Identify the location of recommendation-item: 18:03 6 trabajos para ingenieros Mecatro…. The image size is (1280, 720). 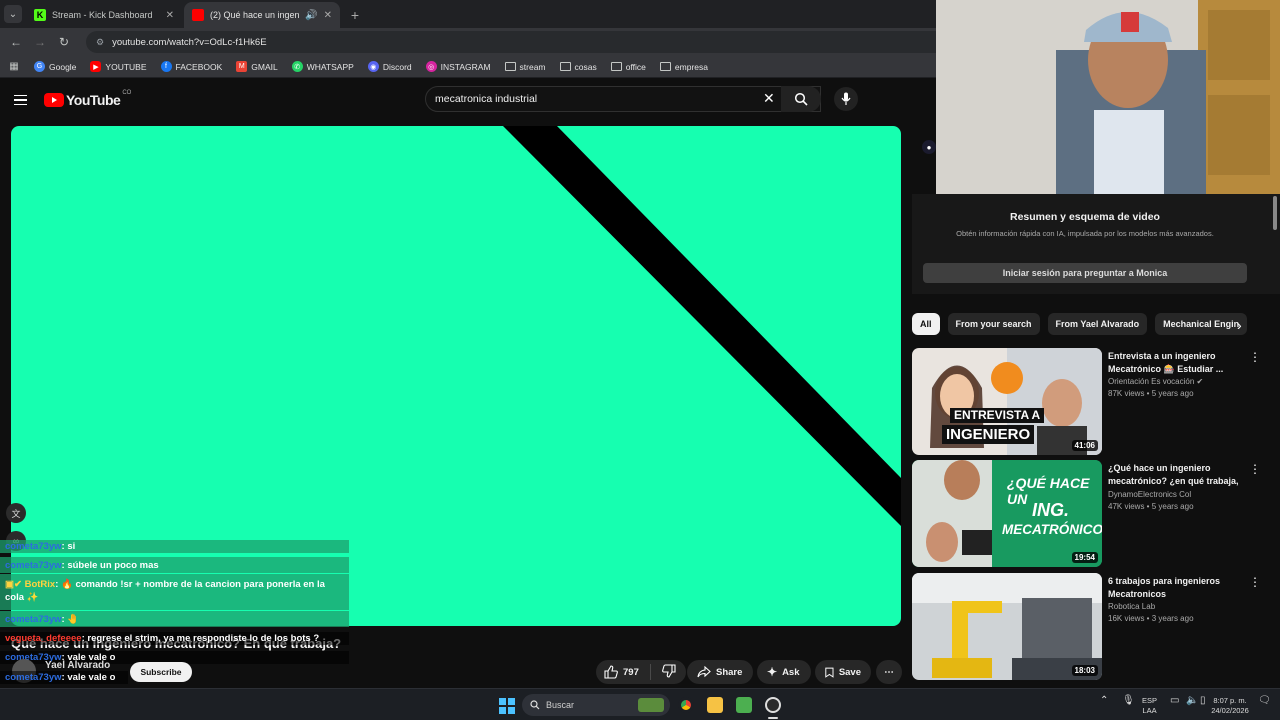
(1092, 627).